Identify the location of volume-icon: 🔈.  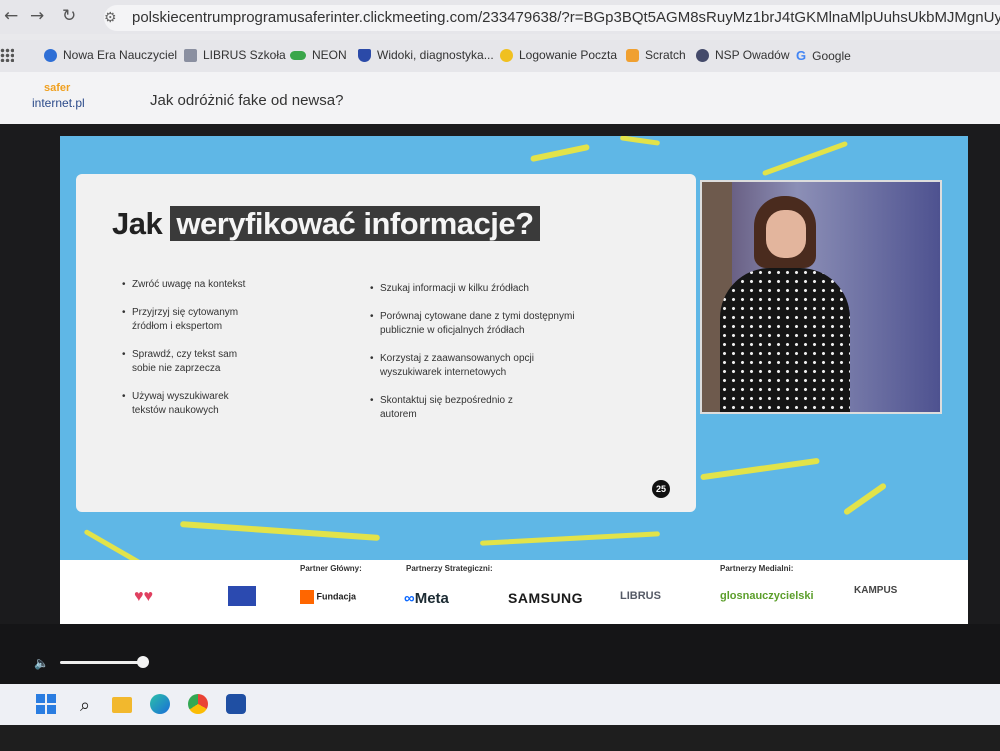
(41, 663).